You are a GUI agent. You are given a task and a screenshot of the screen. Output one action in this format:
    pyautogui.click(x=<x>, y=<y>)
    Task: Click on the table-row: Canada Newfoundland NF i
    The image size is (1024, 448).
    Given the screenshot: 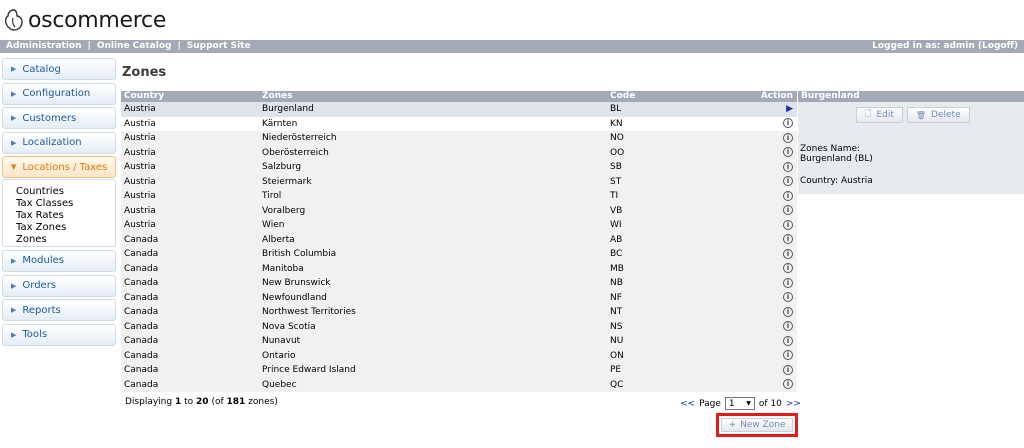 What is the action you would take?
    pyautogui.click(x=459, y=298)
    